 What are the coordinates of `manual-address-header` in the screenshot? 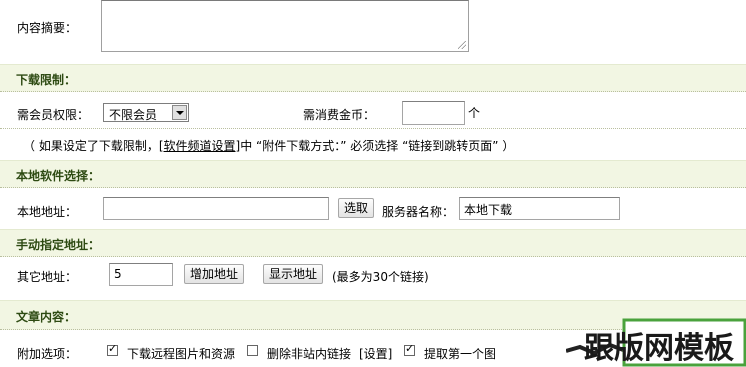 It's located at (373, 243).